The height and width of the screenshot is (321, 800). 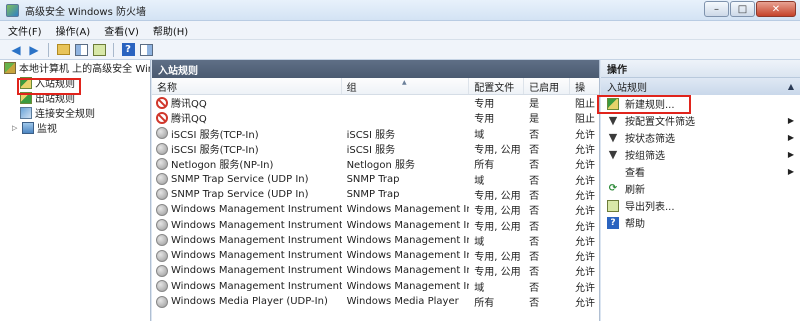 I want to click on action-pane-icon, so click(x=146, y=49).